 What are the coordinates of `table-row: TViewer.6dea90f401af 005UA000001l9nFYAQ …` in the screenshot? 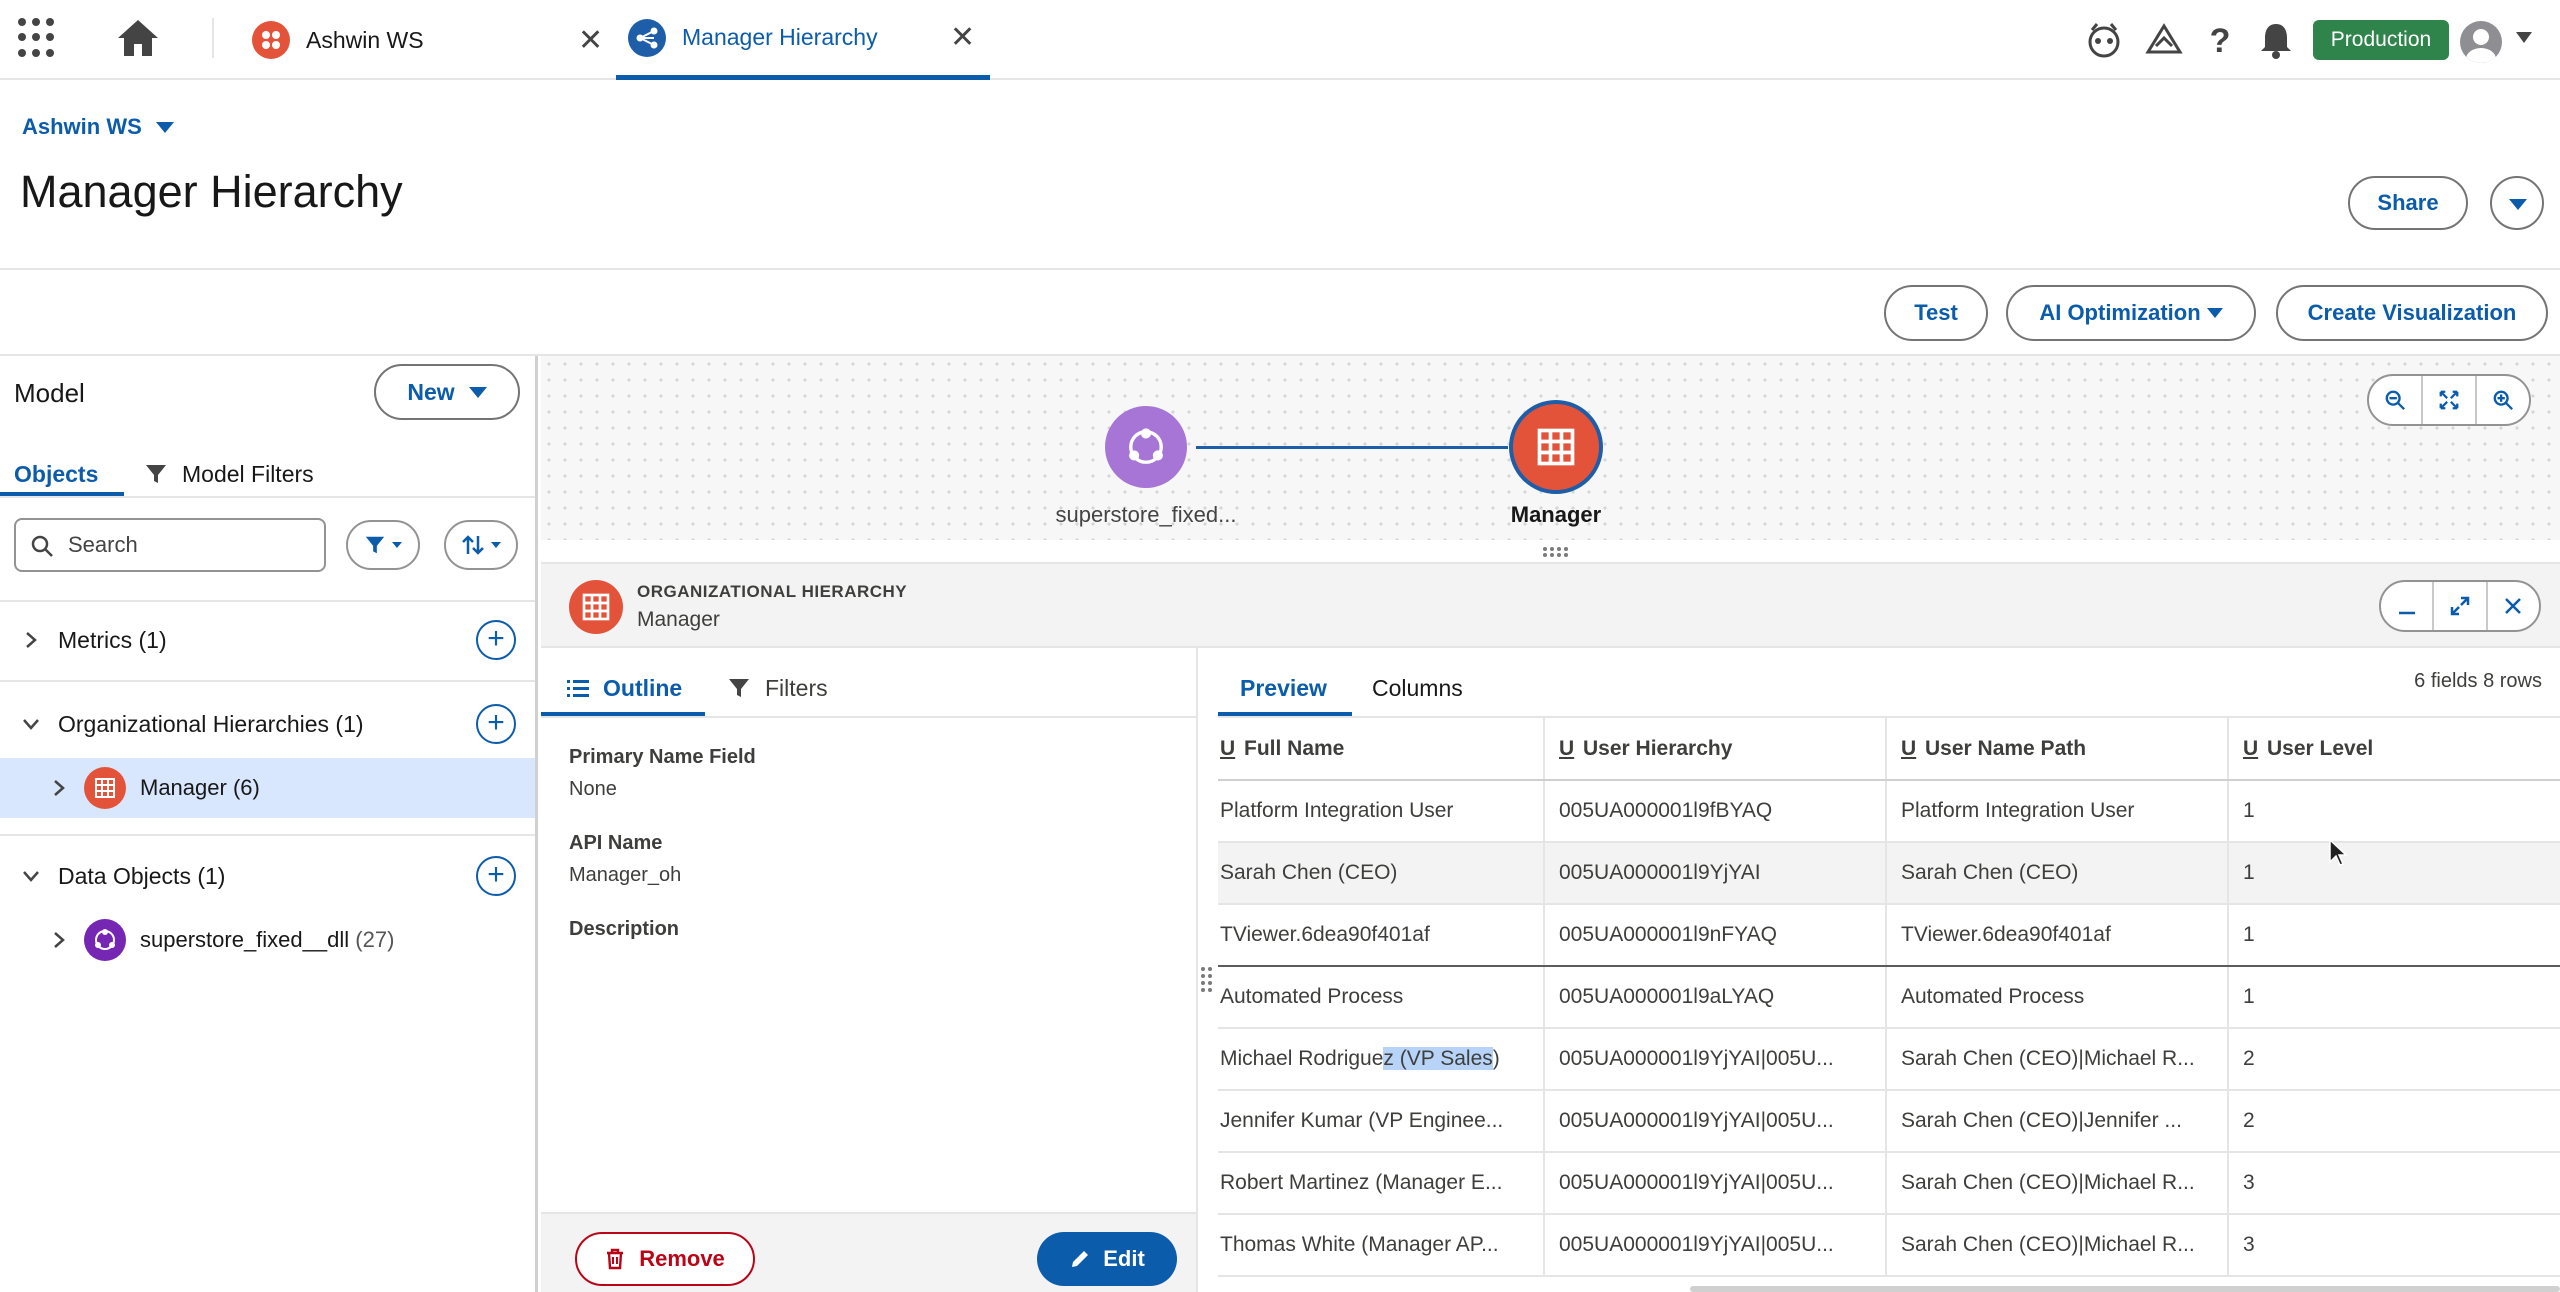 It's located at (1889, 935).